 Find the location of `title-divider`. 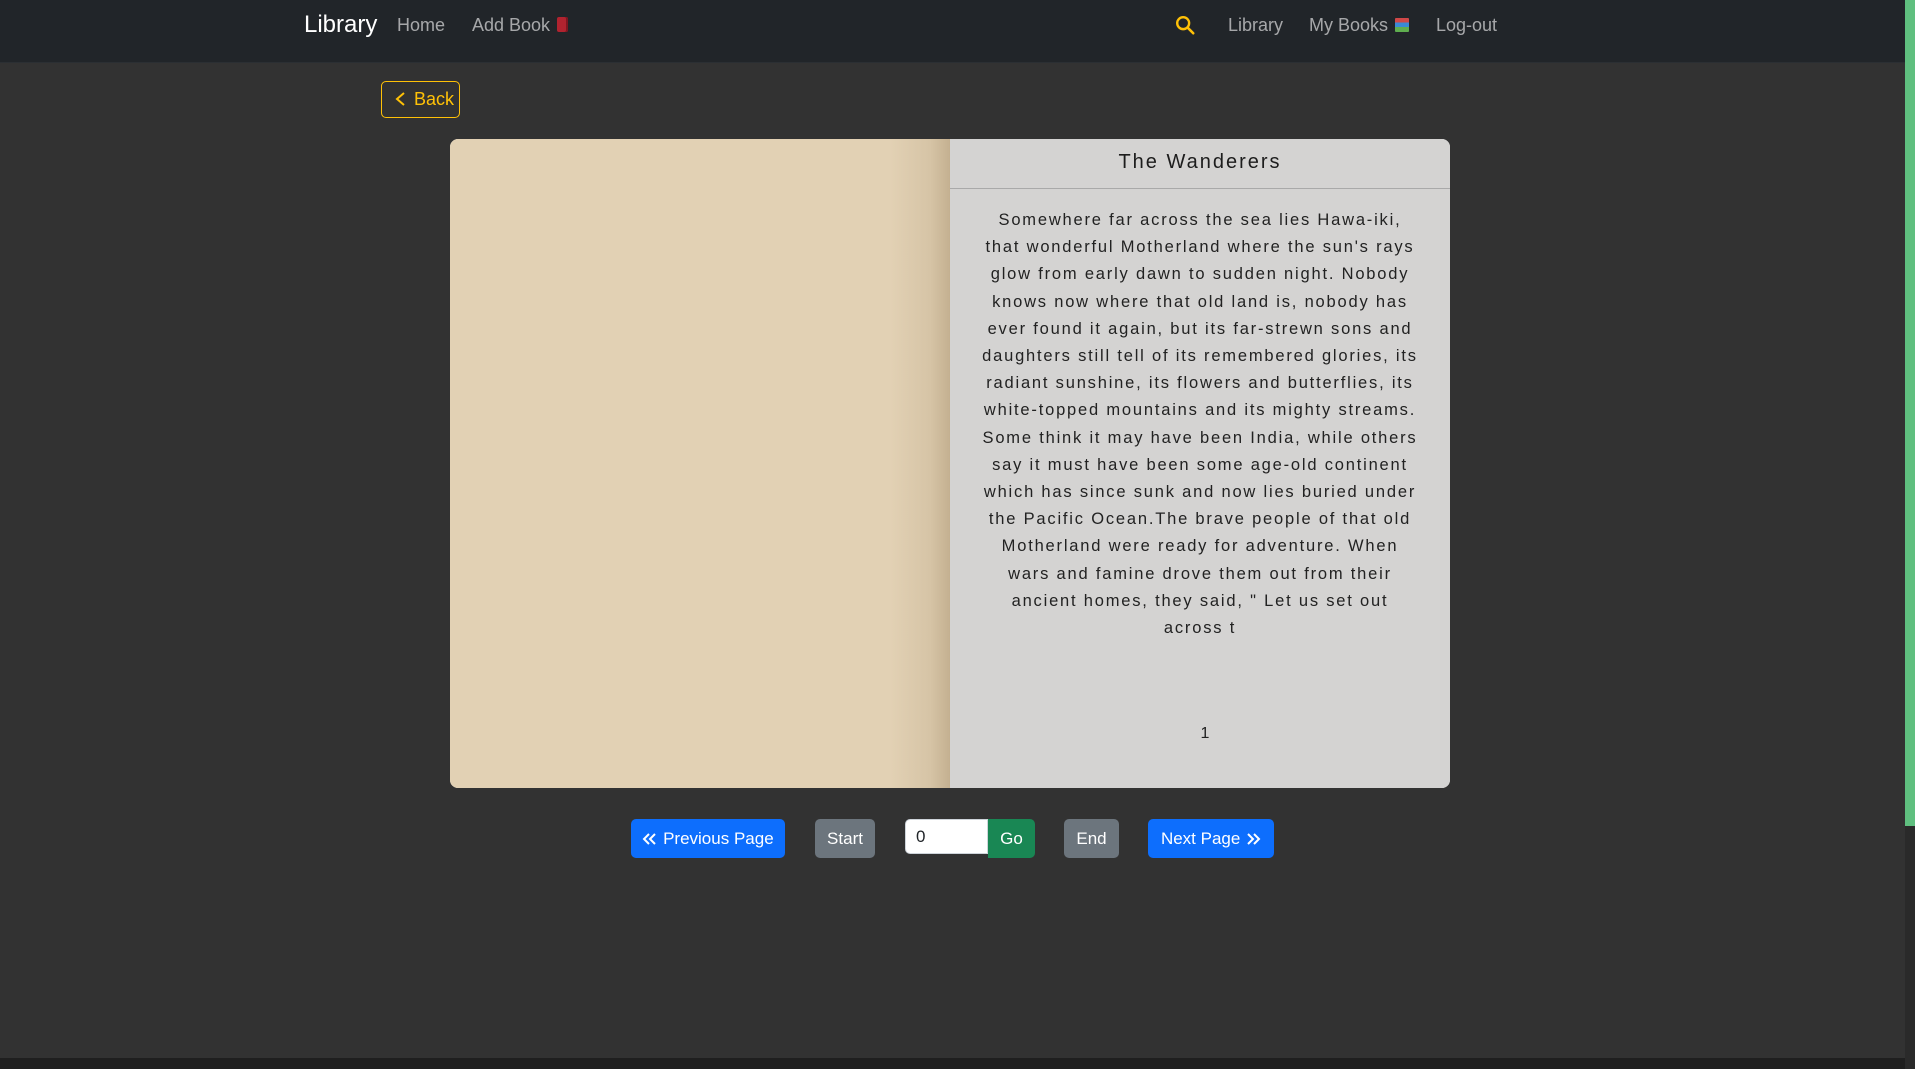

title-divider is located at coordinates (1200, 188).